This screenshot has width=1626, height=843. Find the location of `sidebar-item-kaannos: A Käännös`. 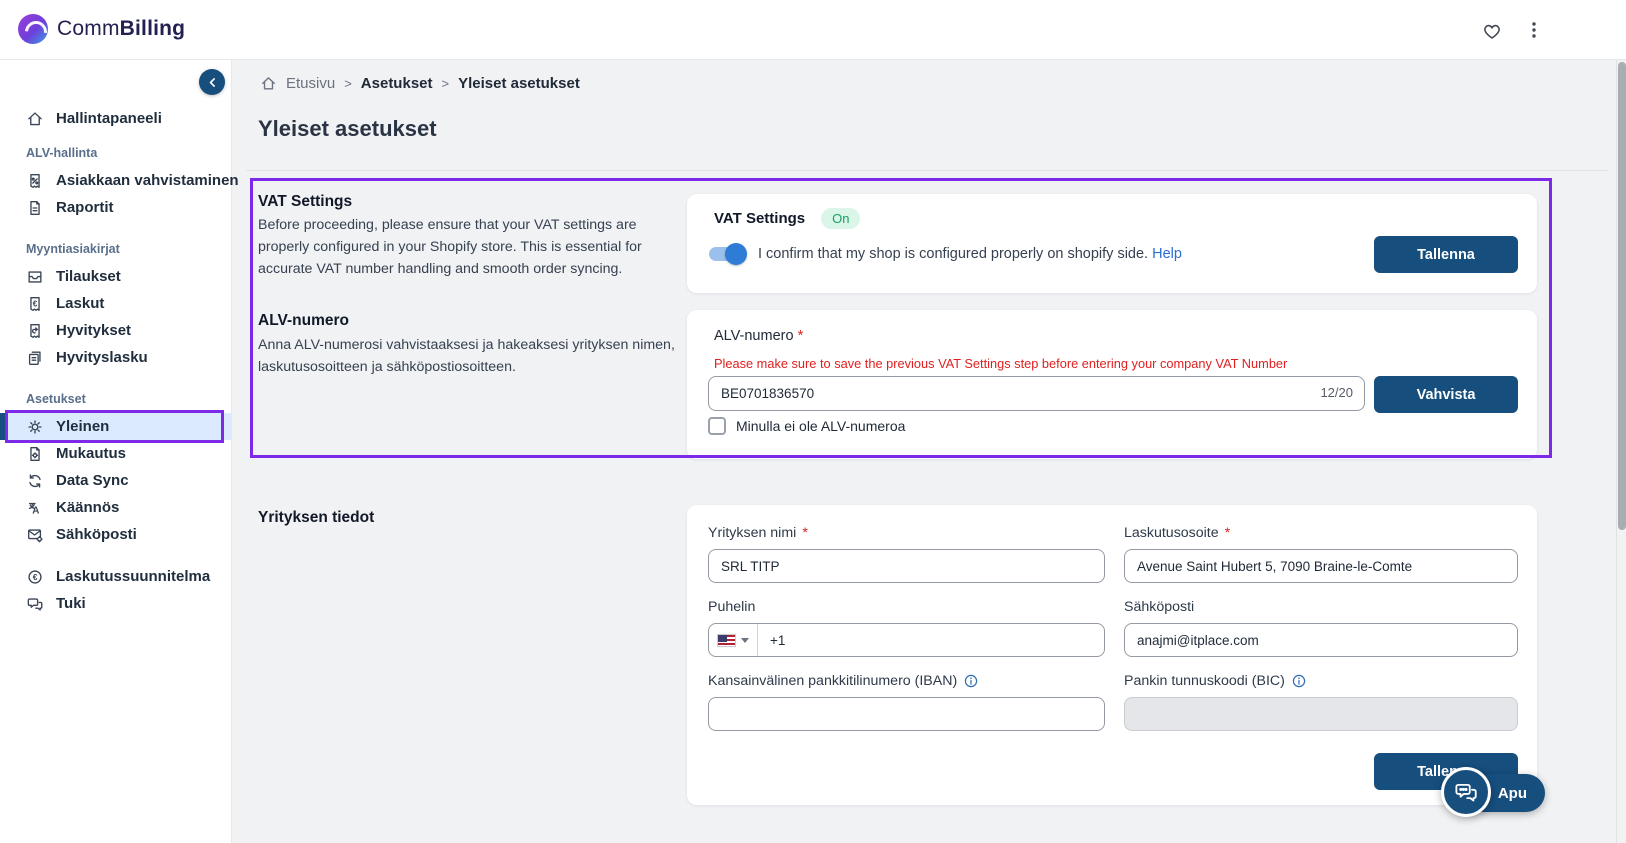

sidebar-item-kaannos: A Käännös is located at coordinates (115, 507).